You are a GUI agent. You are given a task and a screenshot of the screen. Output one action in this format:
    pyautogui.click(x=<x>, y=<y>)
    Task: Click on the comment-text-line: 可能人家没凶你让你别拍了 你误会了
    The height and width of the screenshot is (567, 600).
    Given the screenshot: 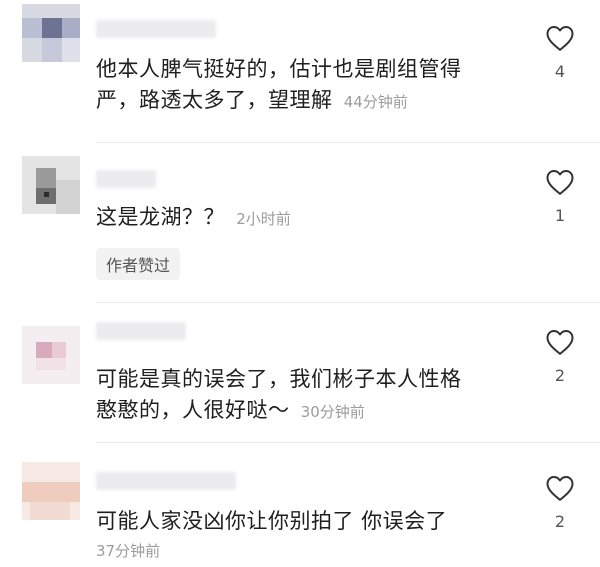 What is the action you would take?
    pyautogui.click(x=272, y=521)
    